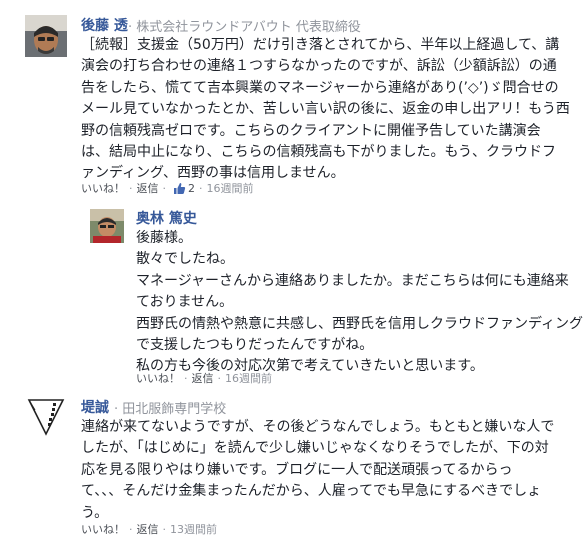 Image resolution: width=584 pixels, height=544 pixels. Describe the element at coordinates (104, 25) in the screenshot. I see `author-name: 後藤 透` at that location.